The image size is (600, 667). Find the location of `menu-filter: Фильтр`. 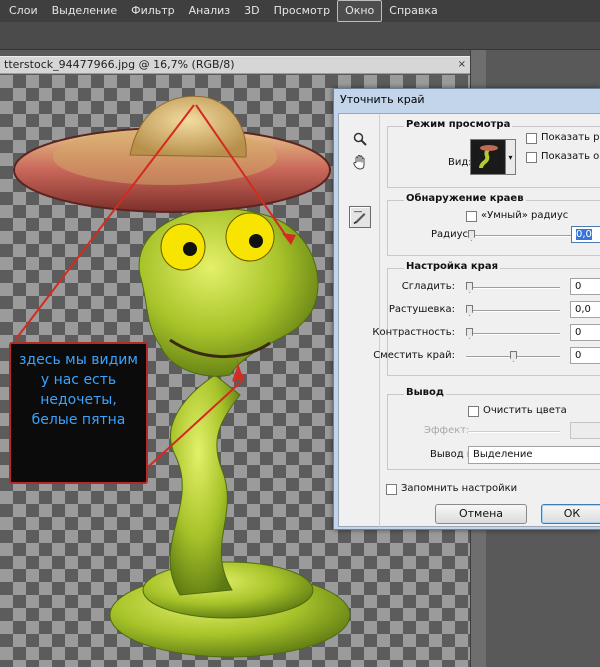

menu-filter: Фильтр is located at coordinates (153, 11).